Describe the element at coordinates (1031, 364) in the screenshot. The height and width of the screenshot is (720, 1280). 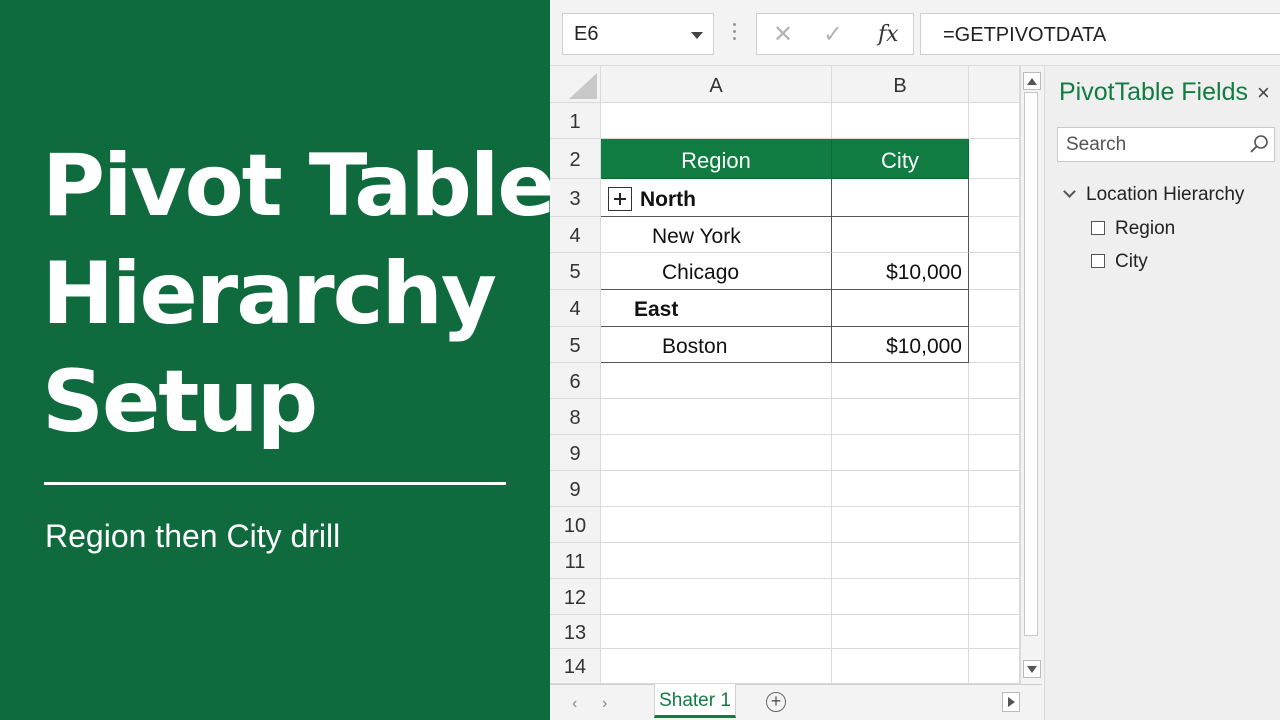
I see `scroll-thumb` at that location.